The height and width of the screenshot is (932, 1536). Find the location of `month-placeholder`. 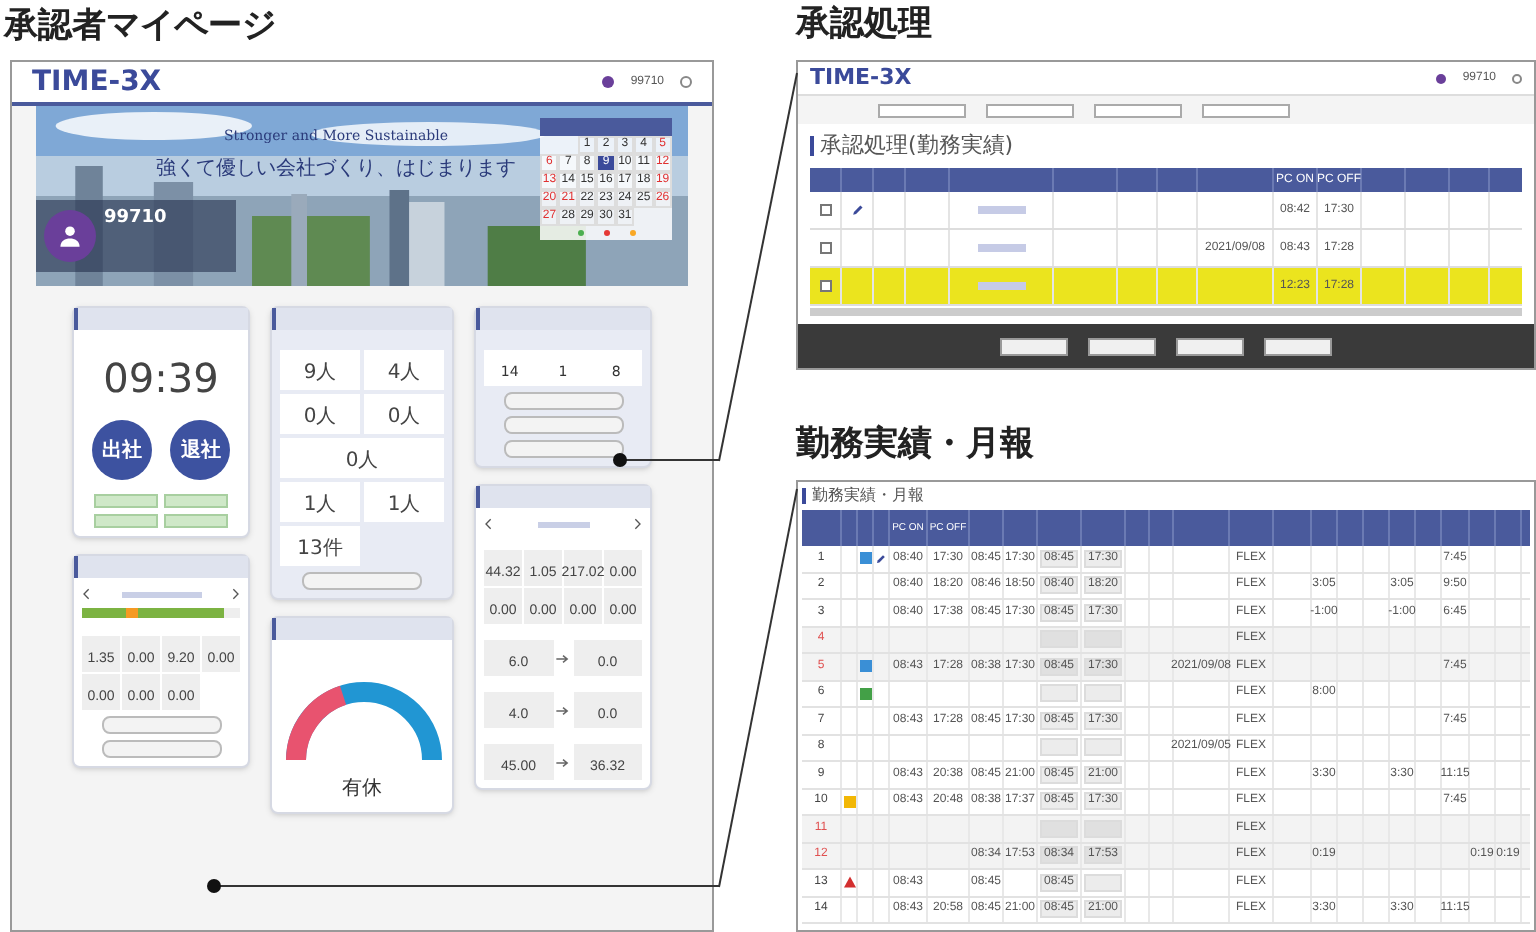

month-placeholder is located at coordinates (563, 524).